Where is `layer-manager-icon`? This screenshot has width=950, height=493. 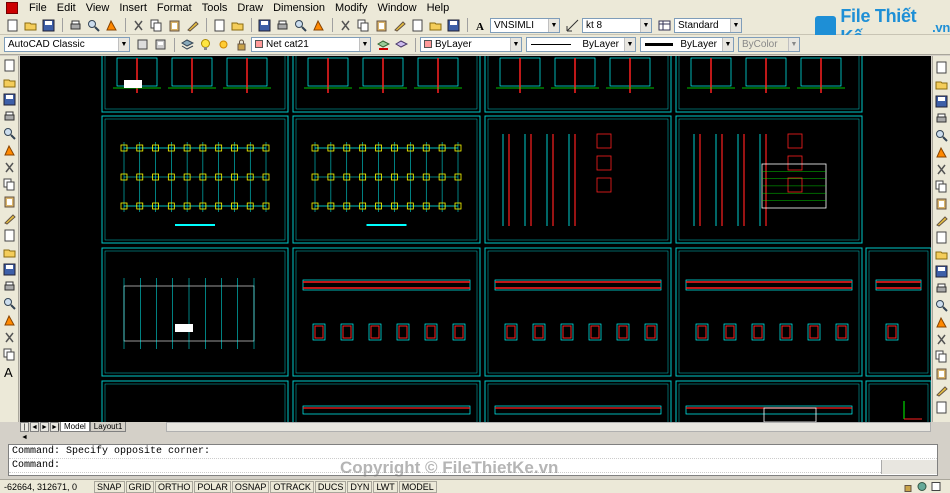
layer-manager-icon is located at coordinates (187, 44).